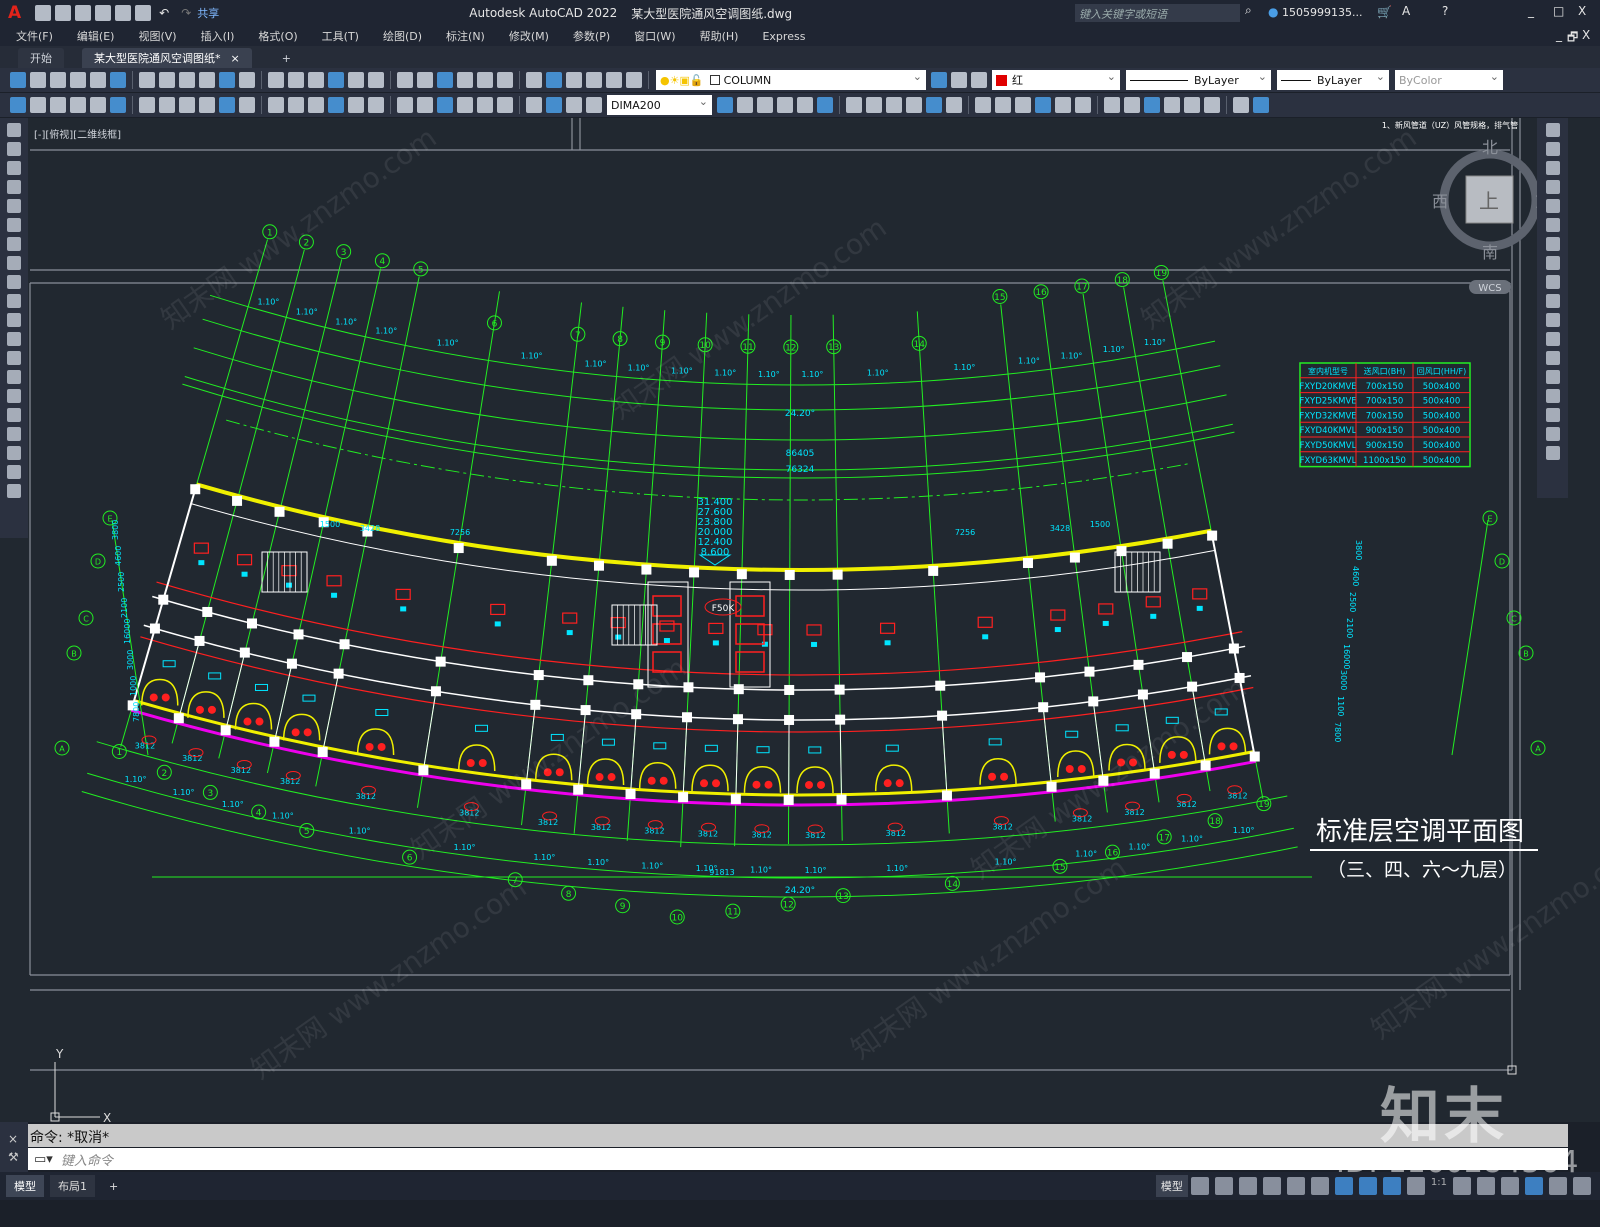 The image size is (1600, 1227). What do you see at coordinates (1449, 80) in the screenshot?
I see `plotstyle-dropdown: ByColor` at bounding box center [1449, 80].